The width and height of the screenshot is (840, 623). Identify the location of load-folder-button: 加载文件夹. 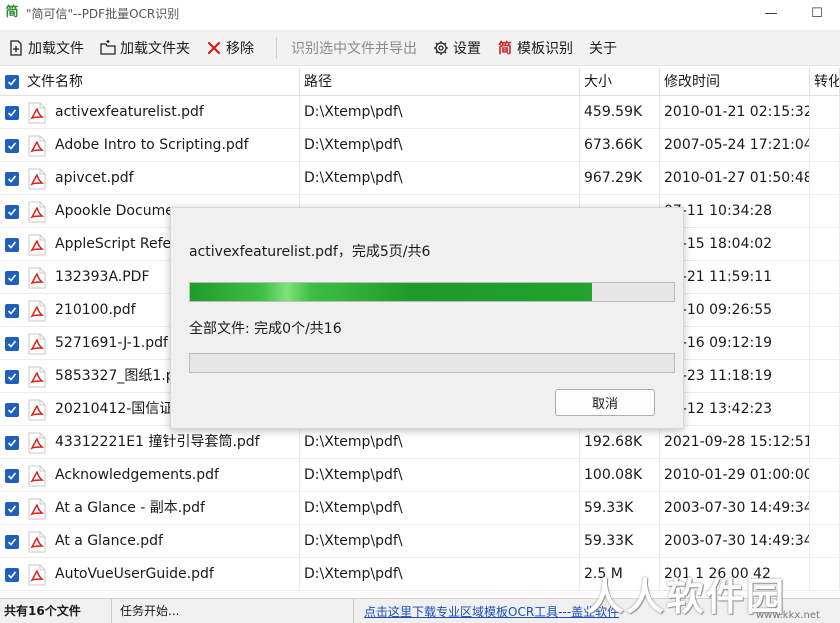
(145, 48).